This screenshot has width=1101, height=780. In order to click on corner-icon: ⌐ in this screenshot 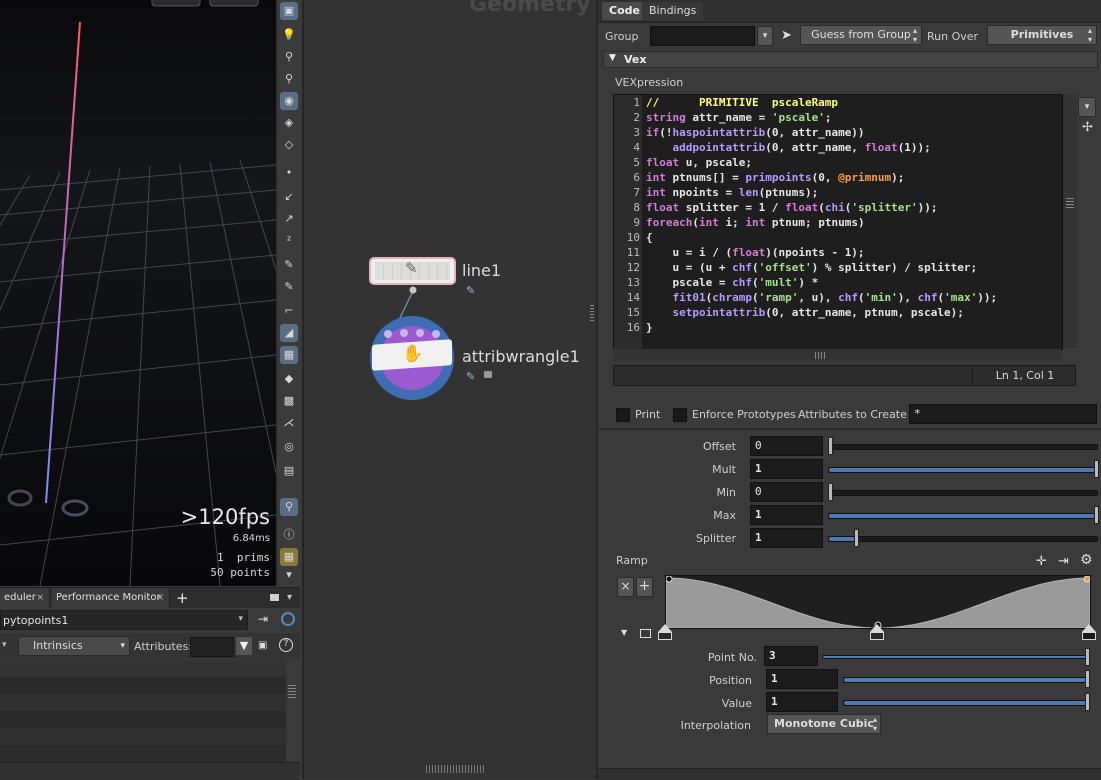, I will do `click(289, 311)`.